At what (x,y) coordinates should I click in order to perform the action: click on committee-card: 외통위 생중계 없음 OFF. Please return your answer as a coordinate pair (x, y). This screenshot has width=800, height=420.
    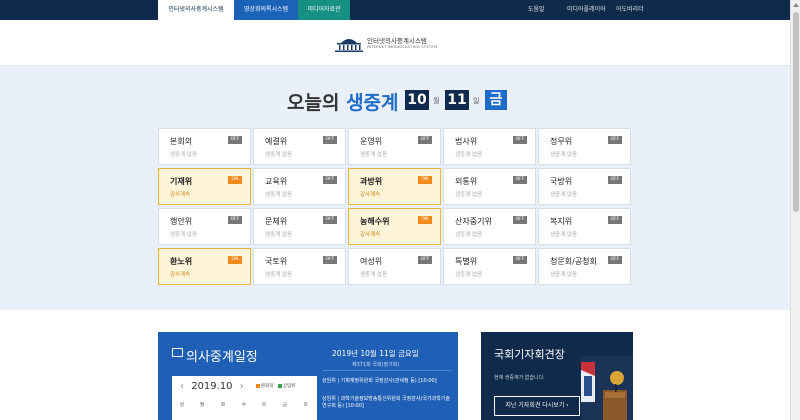
    Looking at the image, I should click on (489, 186).